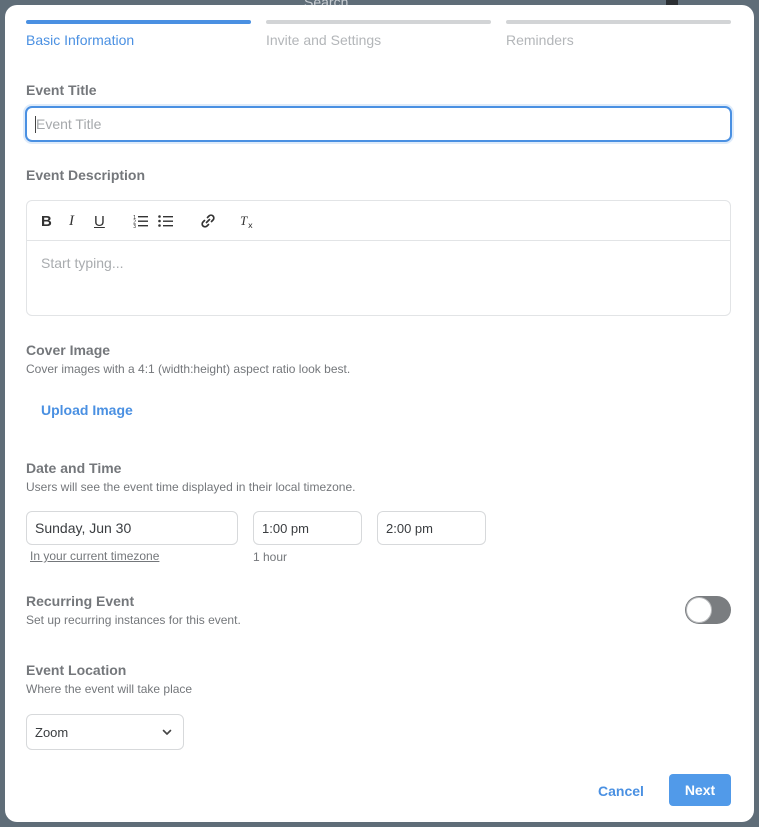  What do you see at coordinates (307, 528) in the screenshot?
I see `start-time-field: 1:00 pm` at bounding box center [307, 528].